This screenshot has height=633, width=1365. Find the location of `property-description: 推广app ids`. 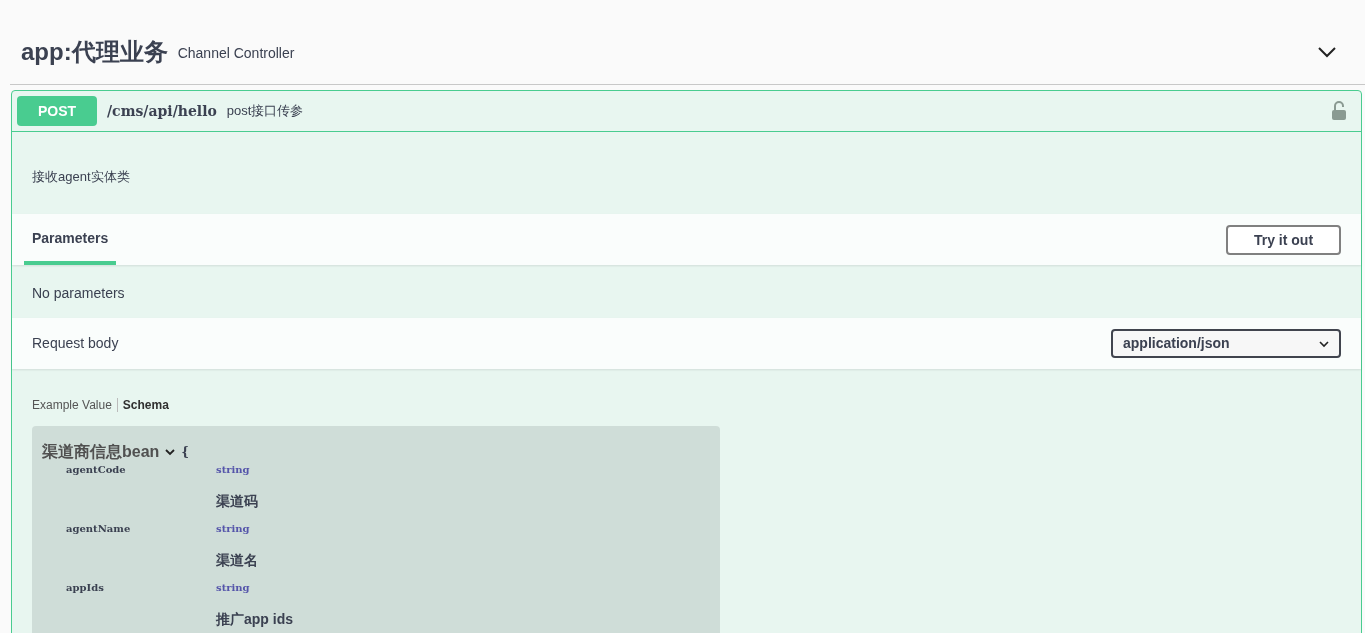

property-description: 推广app ids is located at coordinates (254, 619).